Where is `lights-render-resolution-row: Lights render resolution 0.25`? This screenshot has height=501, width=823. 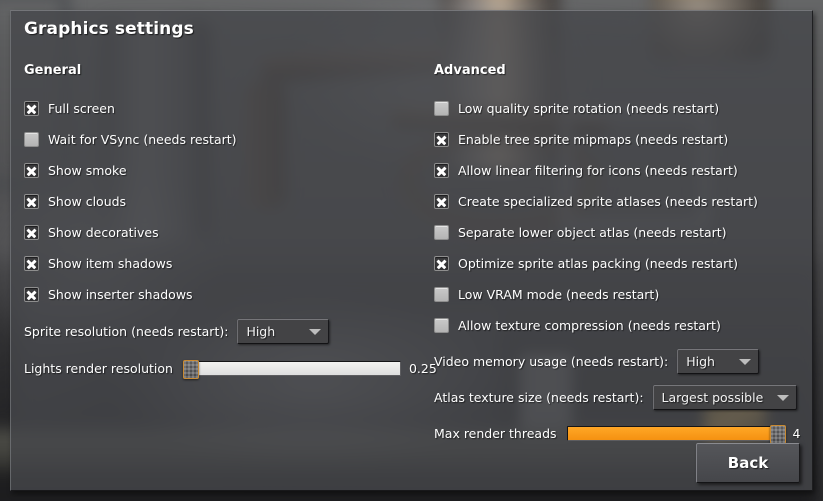
lights-render-resolution-row: Lights render resolution 0.25 is located at coordinates (230, 368).